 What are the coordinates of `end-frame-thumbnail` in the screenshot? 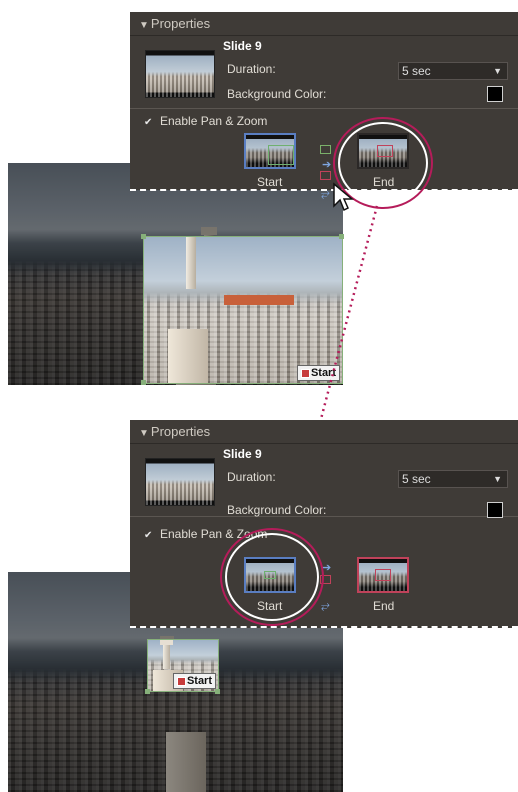 It's located at (383, 575).